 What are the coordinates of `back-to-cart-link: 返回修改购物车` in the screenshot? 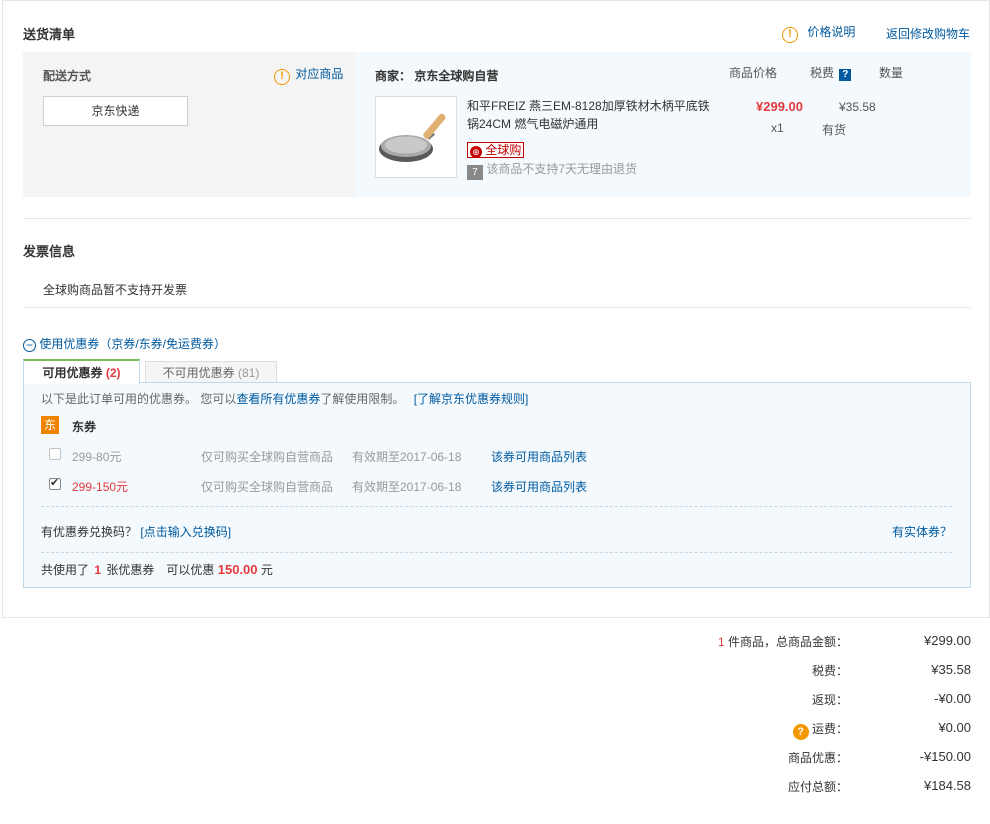 It's located at (928, 33).